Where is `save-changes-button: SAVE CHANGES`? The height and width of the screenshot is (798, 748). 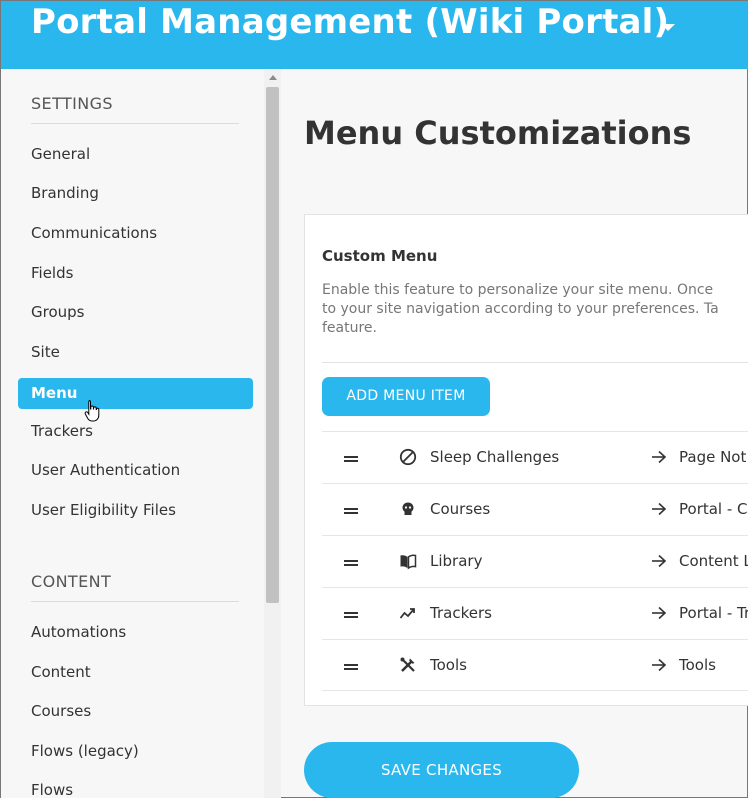 save-changes-button: SAVE CHANGES is located at coordinates (441, 770).